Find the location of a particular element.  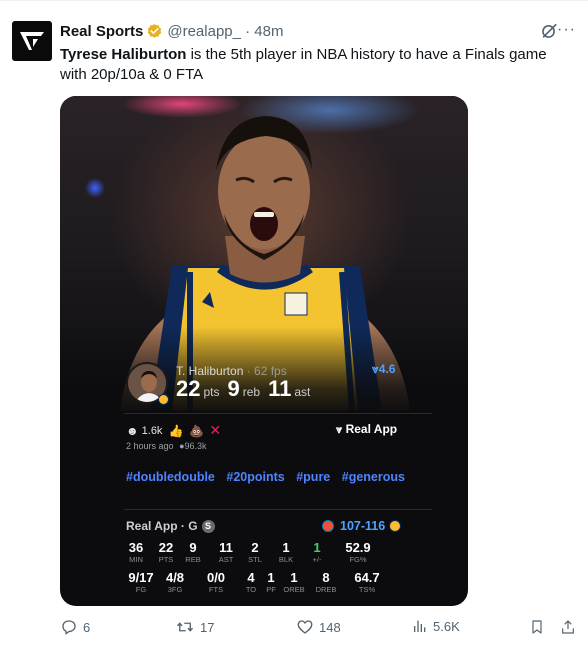

grok-icon is located at coordinates (549, 31).